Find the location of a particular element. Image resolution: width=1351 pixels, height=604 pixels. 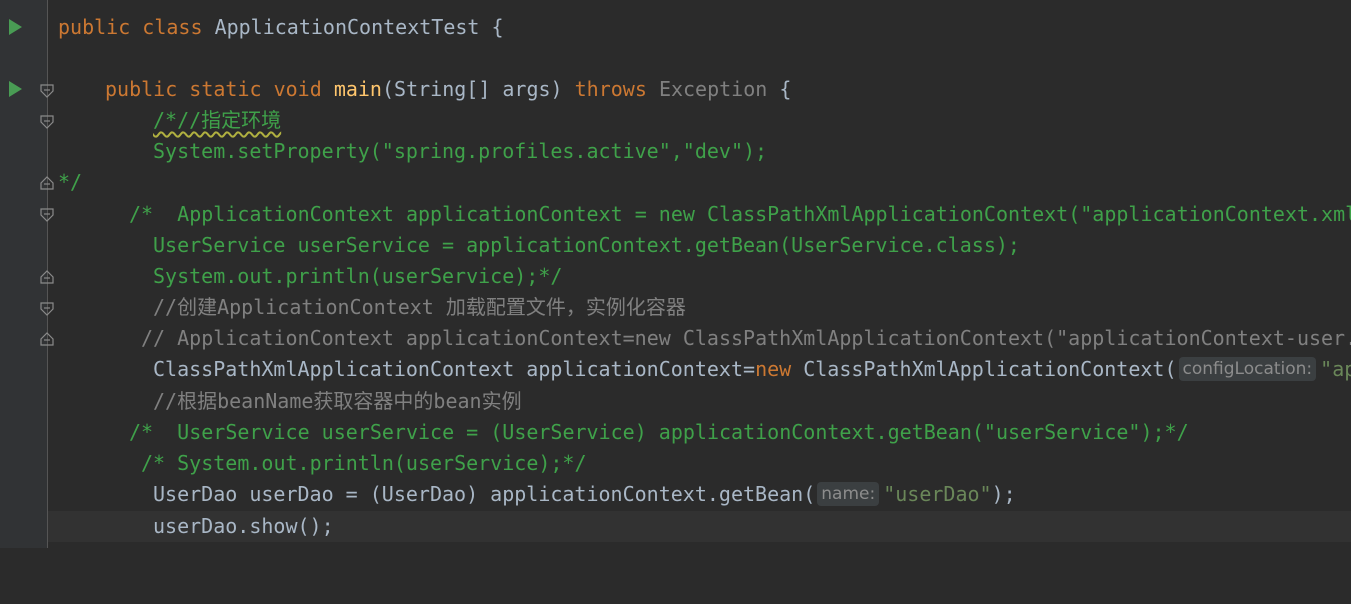

code-text: ClassPathXmlApplicationContext( is located at coordinates (984, 369).